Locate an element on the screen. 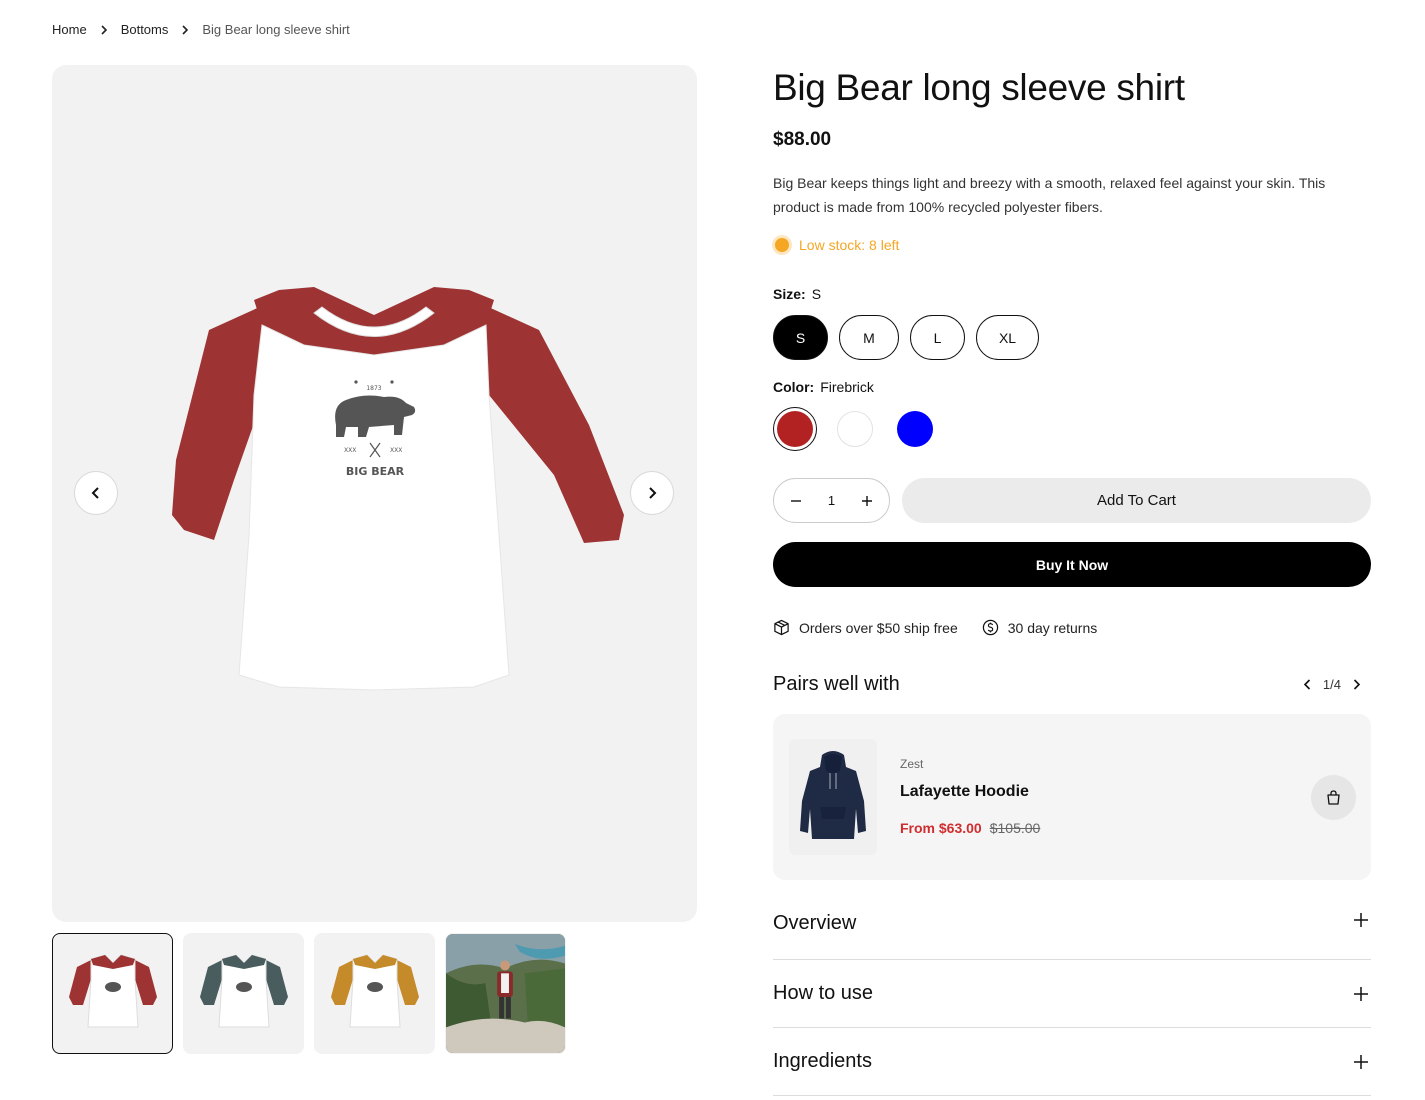 Image resolution: width=1425 pixels, height=1100 pixels. purchase-row: 1 Add To Cart is located at coordinates (1072, 500).